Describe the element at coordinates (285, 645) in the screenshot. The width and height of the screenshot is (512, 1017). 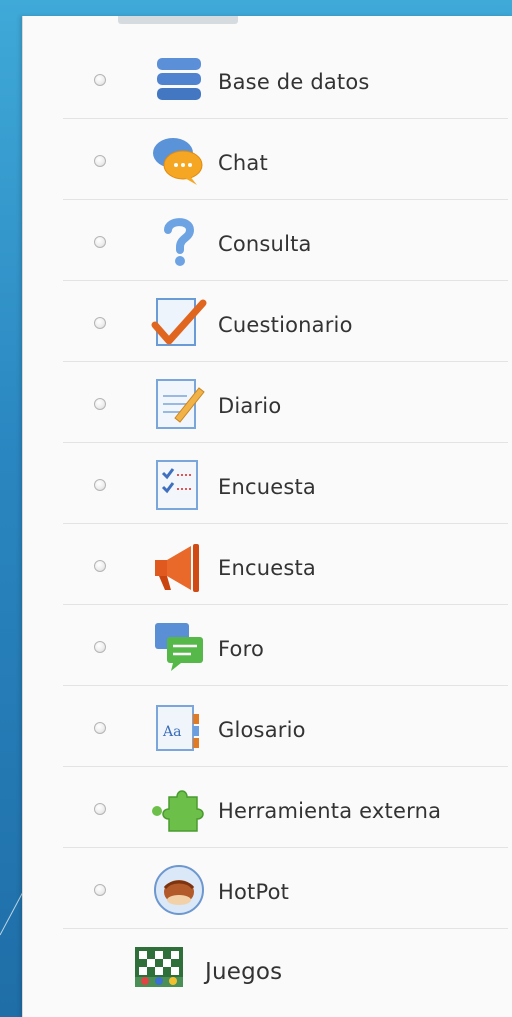
I see `activity-option-forum: Foro` at that location.